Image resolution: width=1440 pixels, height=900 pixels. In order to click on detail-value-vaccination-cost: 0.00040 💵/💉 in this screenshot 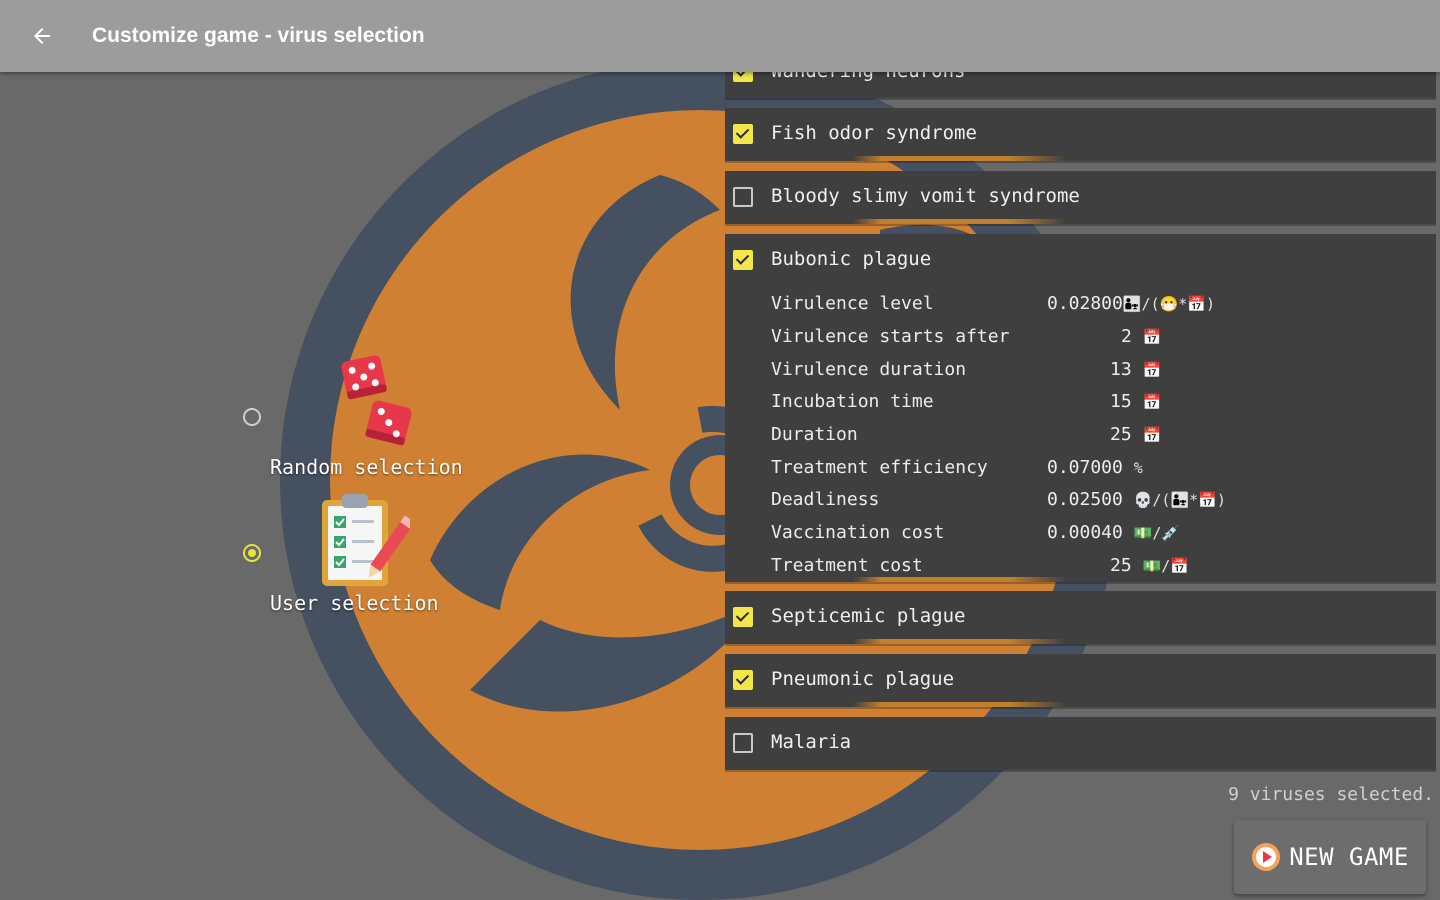, I will do `click(1114, 532)`.